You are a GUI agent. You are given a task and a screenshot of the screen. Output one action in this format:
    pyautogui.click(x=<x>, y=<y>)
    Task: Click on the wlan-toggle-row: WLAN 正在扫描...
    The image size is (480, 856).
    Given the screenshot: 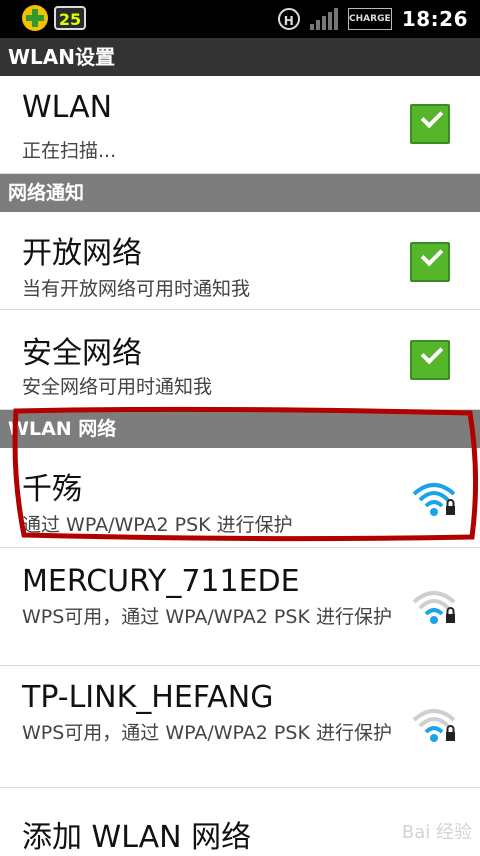 What is the action you would take?
    pyautogui.click(x=240, y=125)
    